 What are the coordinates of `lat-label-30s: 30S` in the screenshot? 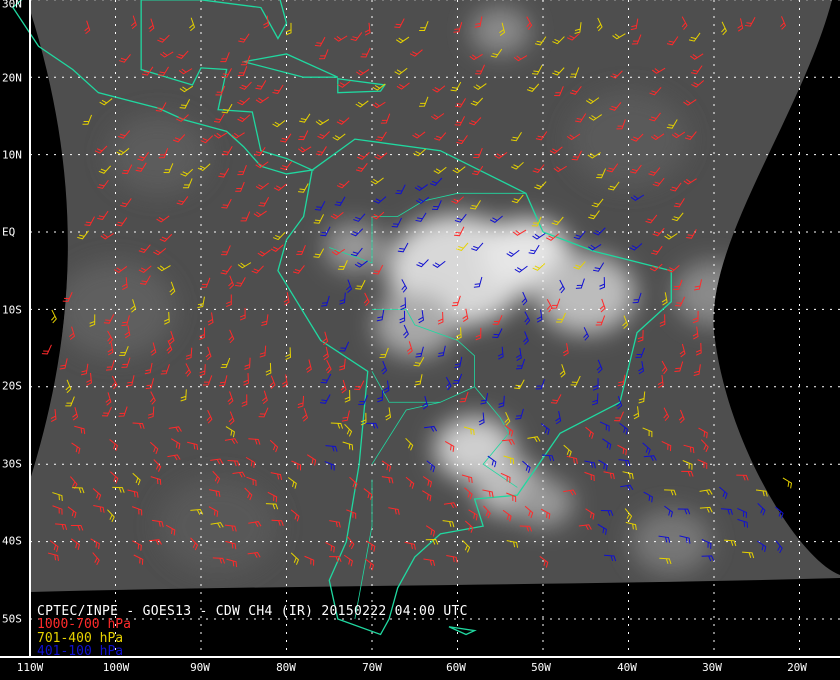 It's located at (12, 464).